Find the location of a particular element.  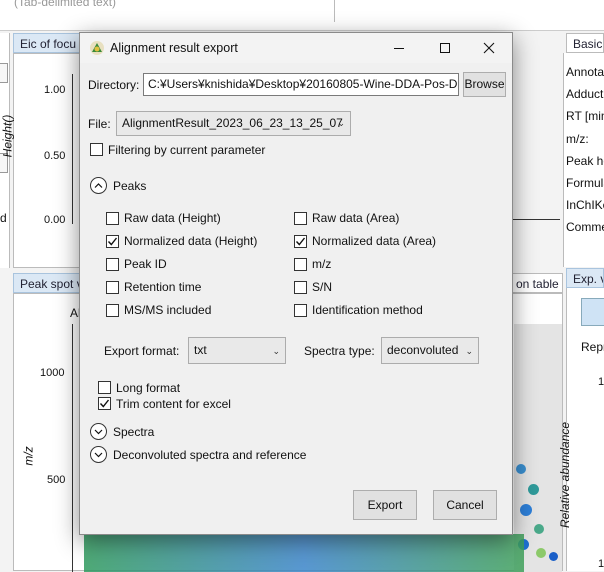

sn-label: S/N is located at coordinates (322, 287).